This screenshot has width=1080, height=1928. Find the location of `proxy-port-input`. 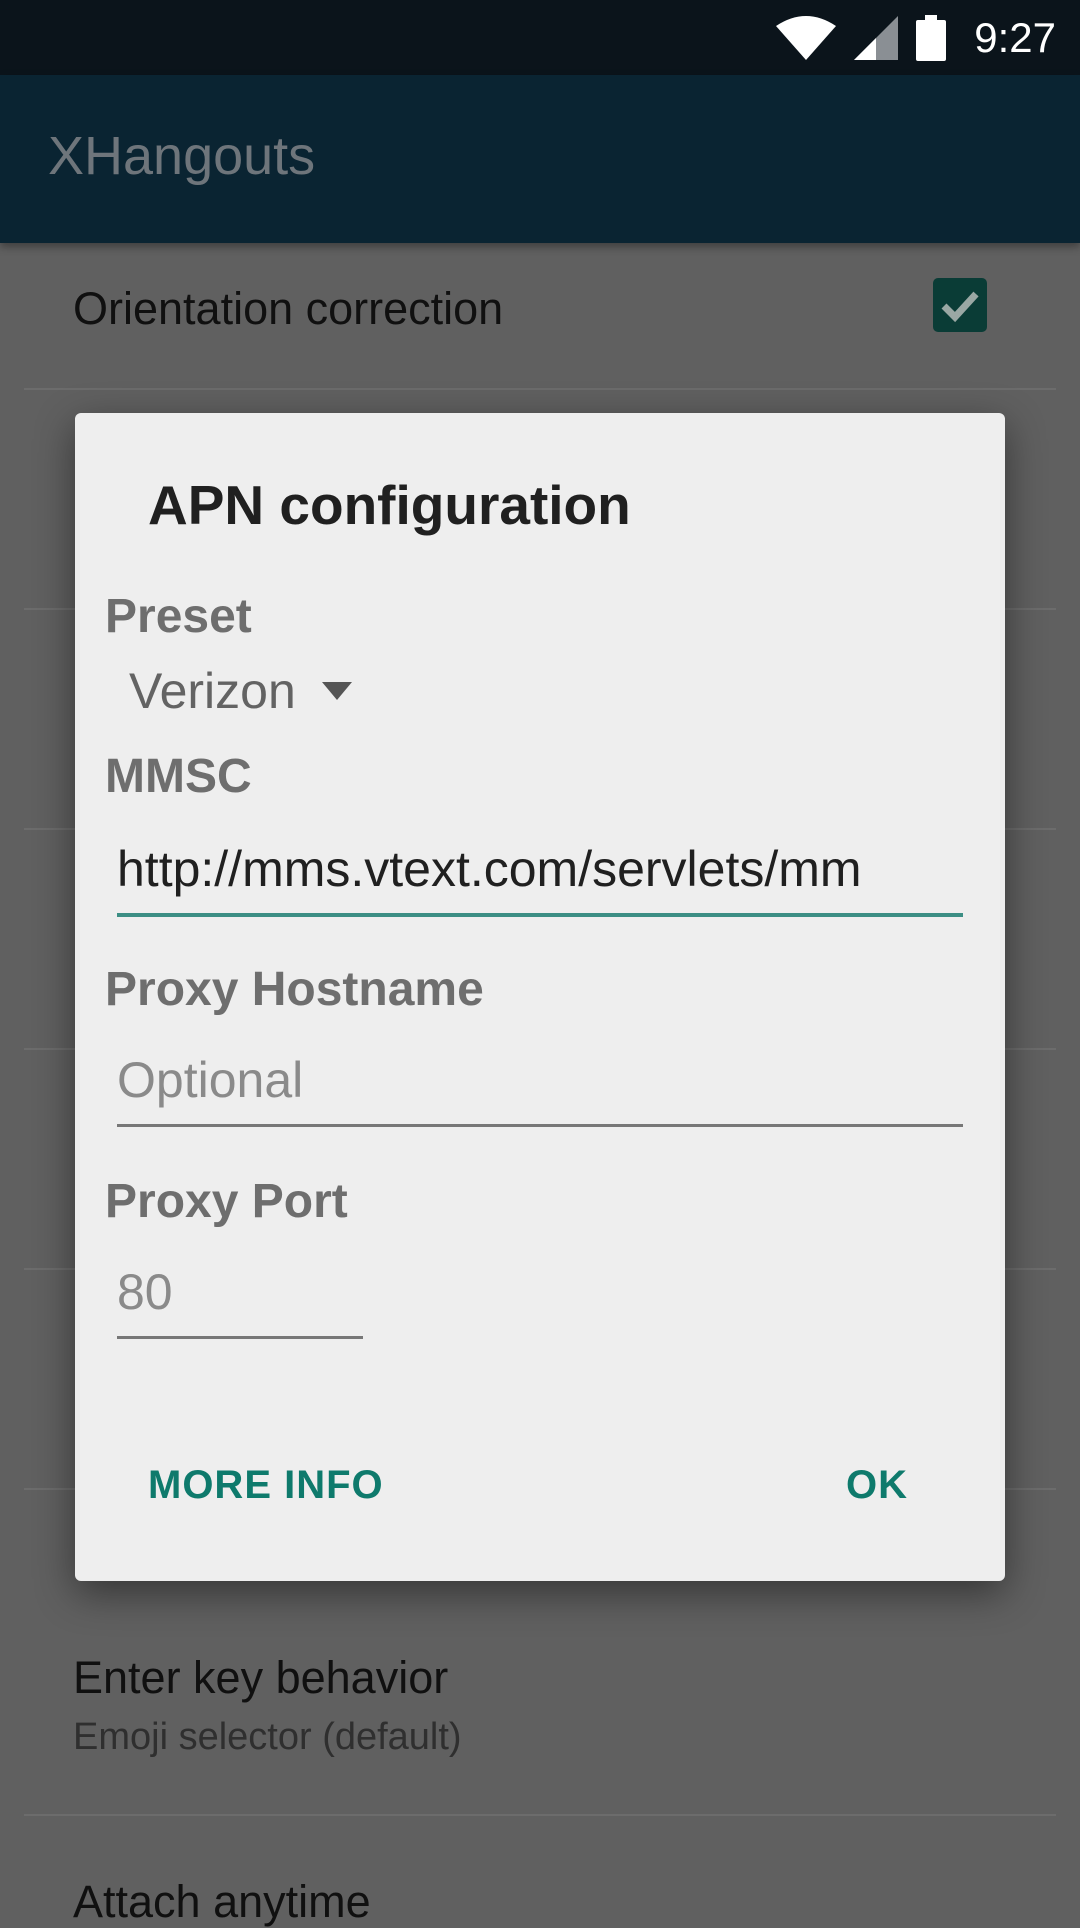

proxy-port-input is located at coordinates (240, 1297).